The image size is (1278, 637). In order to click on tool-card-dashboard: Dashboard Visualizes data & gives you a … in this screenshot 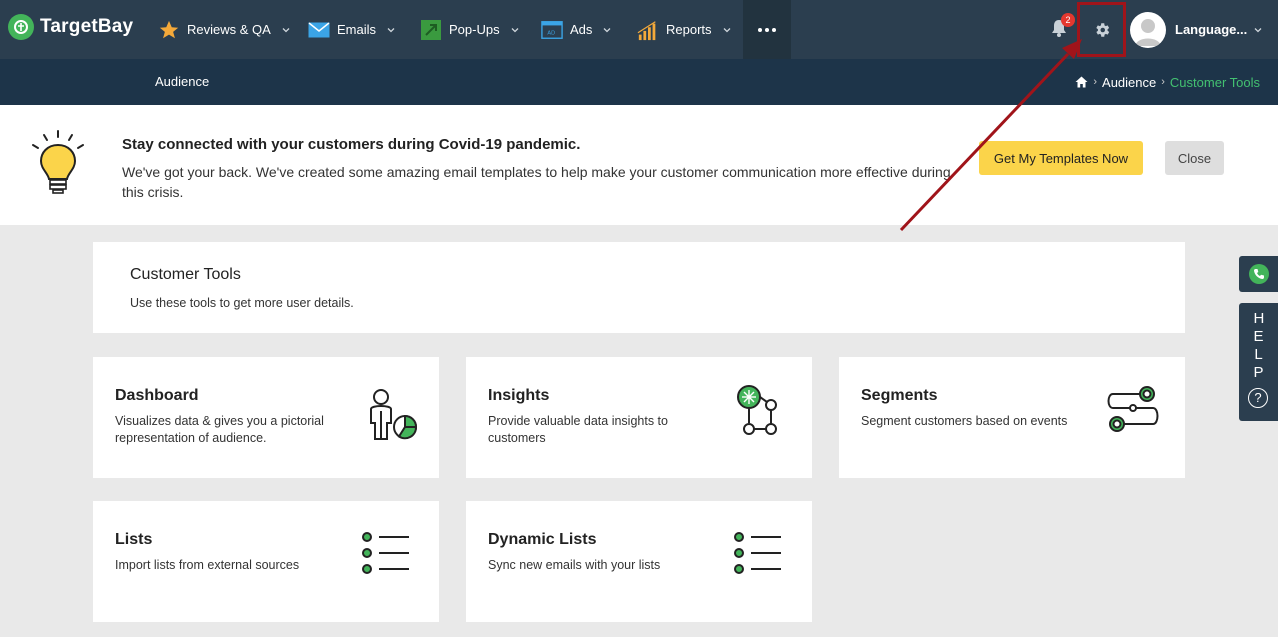, I will do `click(266, 417)`.